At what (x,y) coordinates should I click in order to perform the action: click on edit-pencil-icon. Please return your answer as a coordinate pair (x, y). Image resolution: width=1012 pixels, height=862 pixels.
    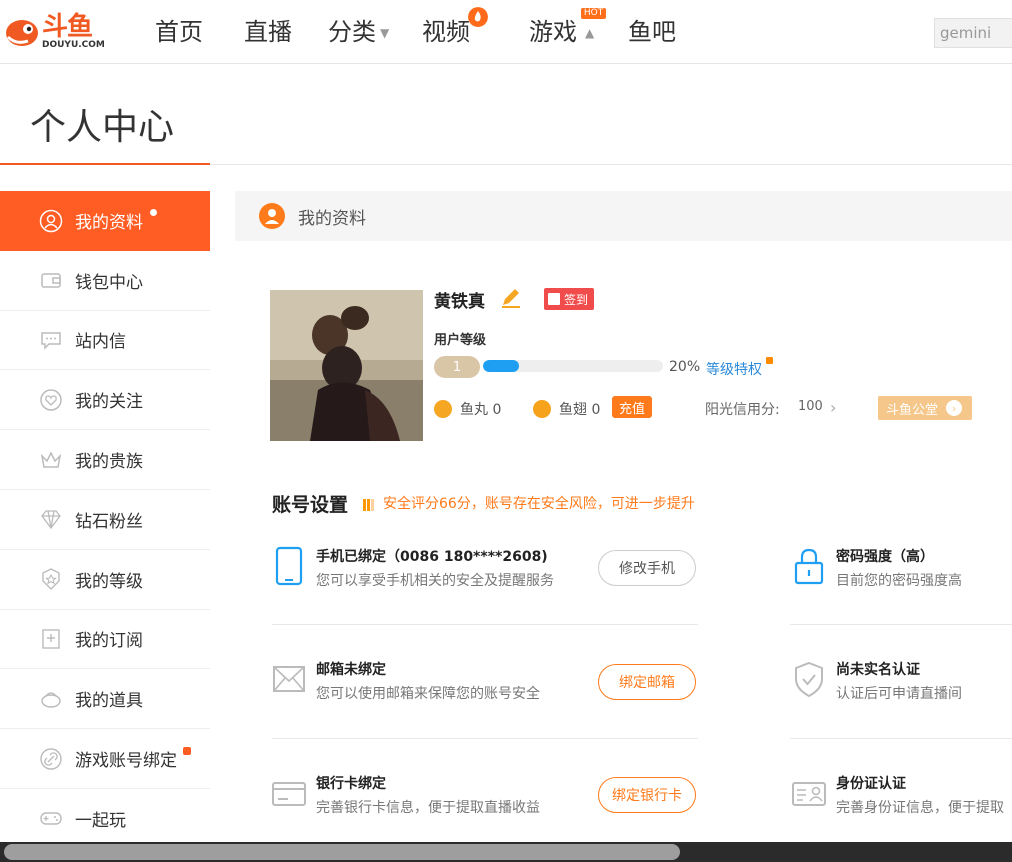
    Looking at the image, I should click on (511, 298).